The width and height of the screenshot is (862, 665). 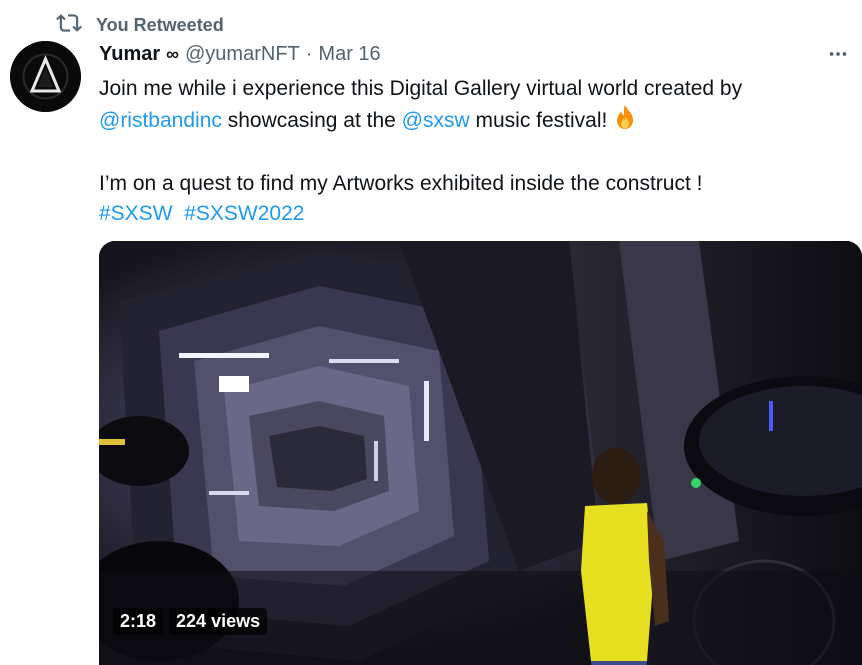 What do you see at coordinates (172, 54) in the screenshot?
I see `author-badge: ∞` at bounding box center [172, 54].